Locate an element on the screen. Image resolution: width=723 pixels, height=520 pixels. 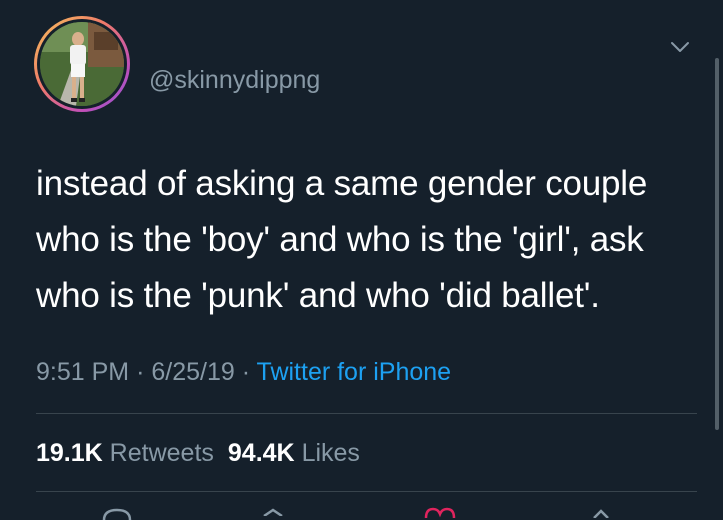
like-icon is located at coordinates (440, 512).